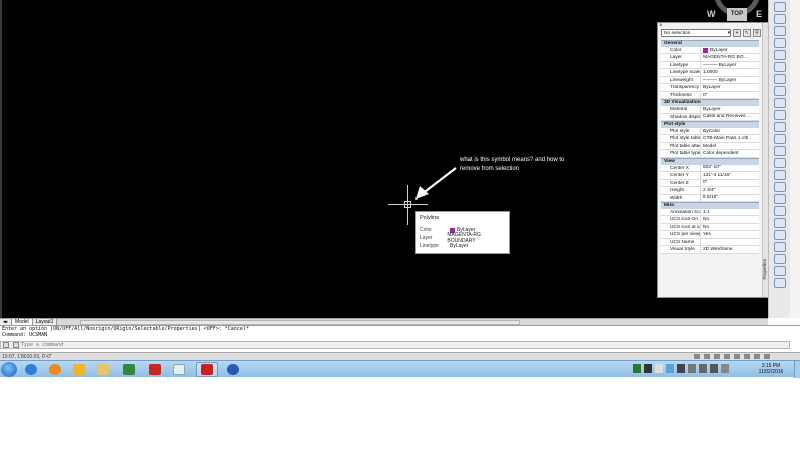 The height and width of the screenshot is (450, 800). I want to click on property-value: 1.0000, so click(730, 72).